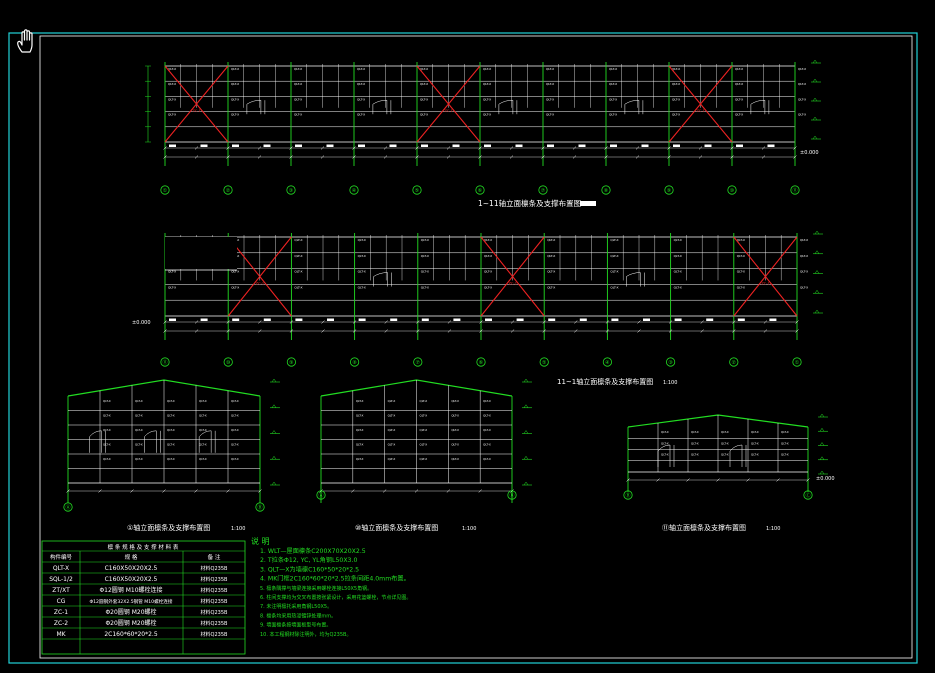 Image resolution: width=935 pixels, height=673 pixels. I want to click on axis-label: ①, so click(797, 363).